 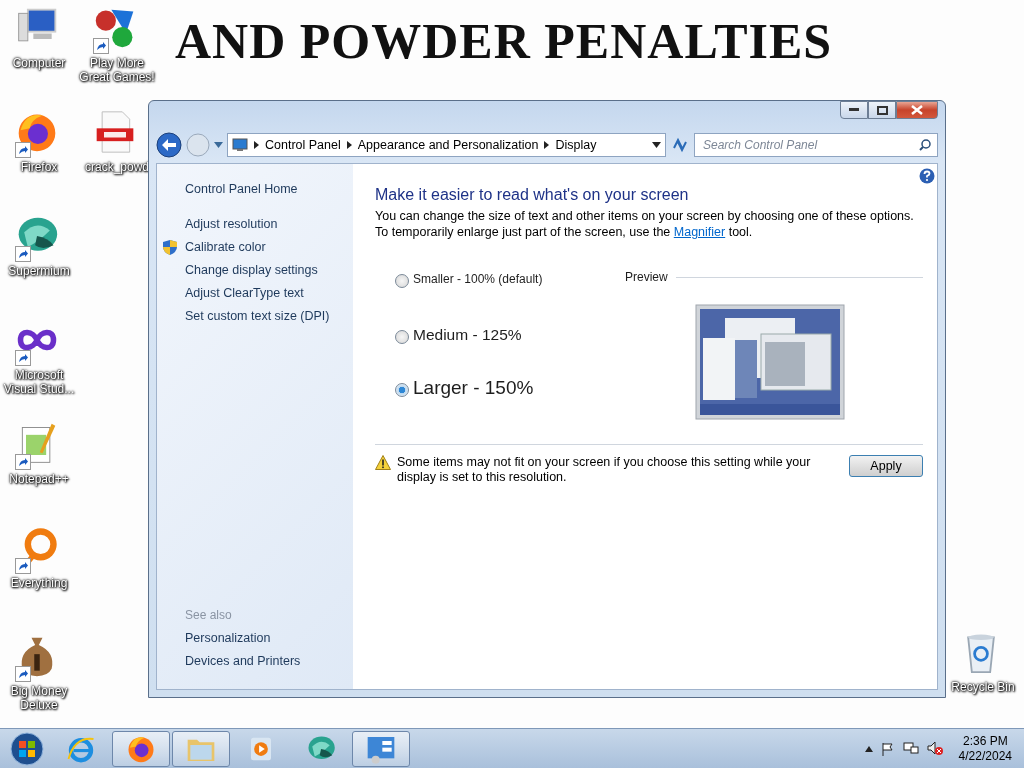 I want to click on sidebar-link: Personalization, so click(x=228, y=638).